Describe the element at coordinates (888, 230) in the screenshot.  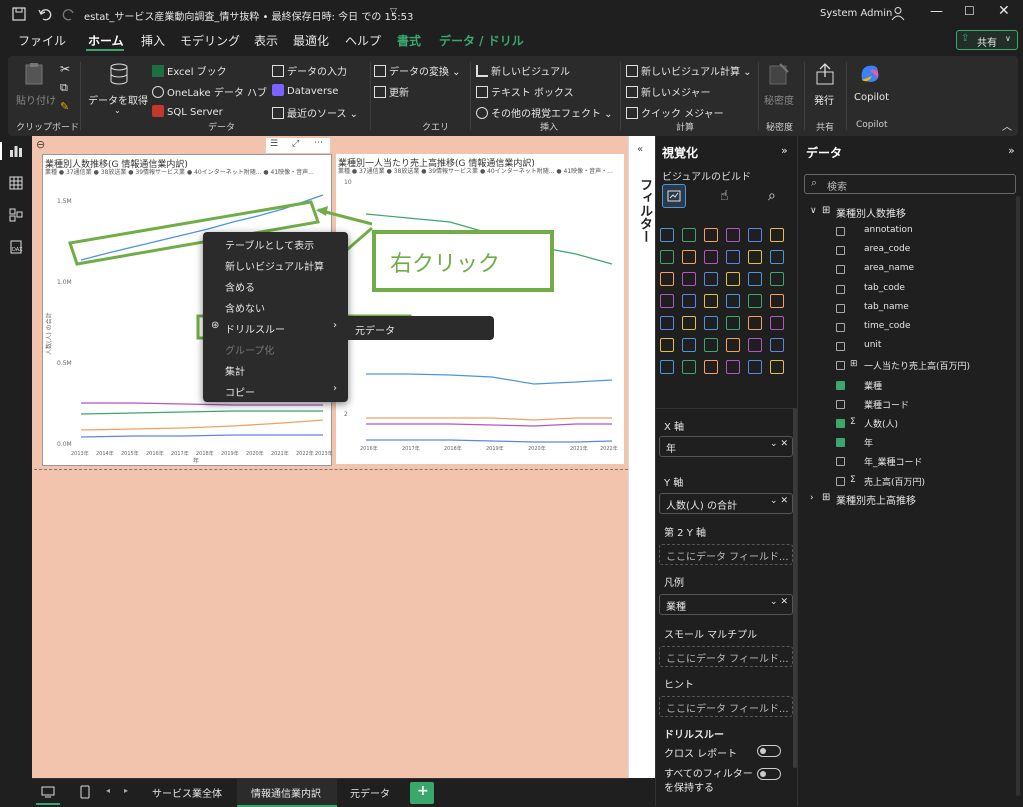
I see `field-item: annotation` at that location.